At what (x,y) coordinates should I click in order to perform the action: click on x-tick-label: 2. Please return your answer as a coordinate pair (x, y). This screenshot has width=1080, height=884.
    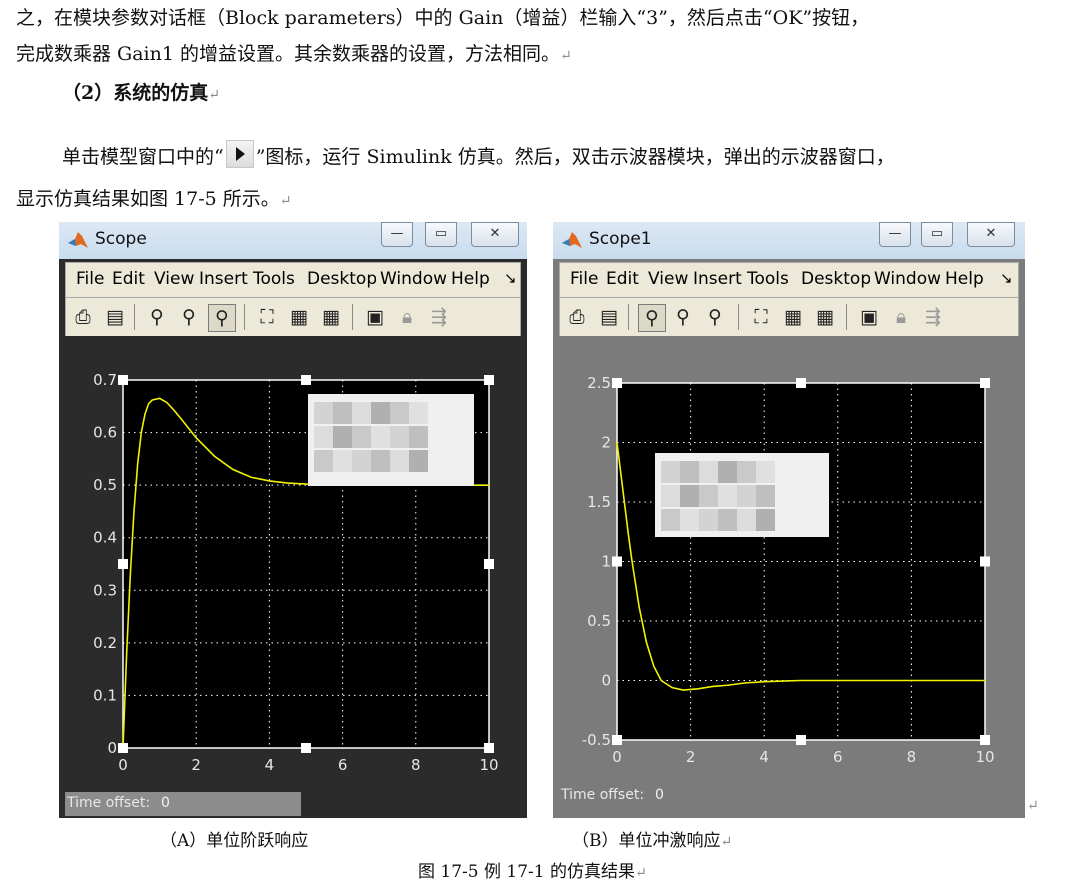
    Looking at the image, I should click on (691, 757).